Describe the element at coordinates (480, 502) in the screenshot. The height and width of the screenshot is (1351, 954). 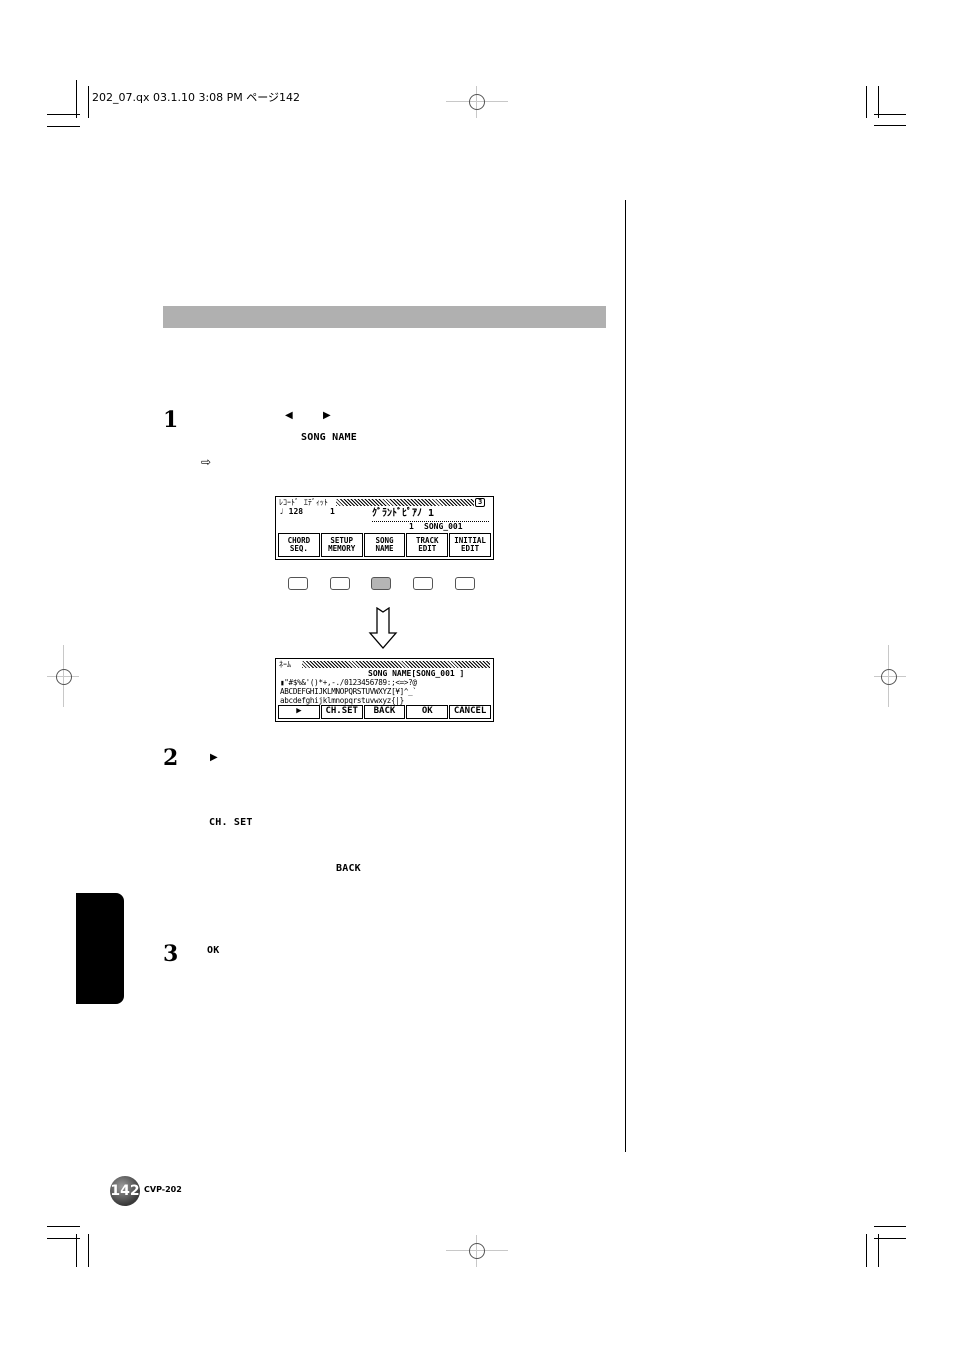
I see `page-indicator: 3` at that location.